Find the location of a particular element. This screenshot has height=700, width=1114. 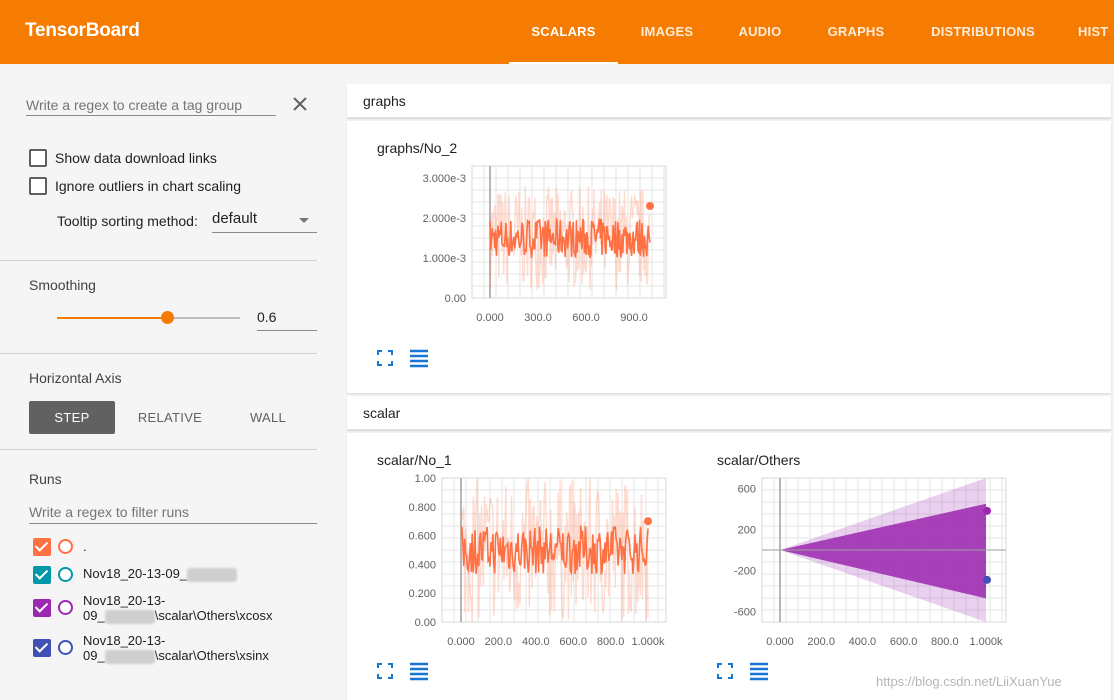

watermark-text: https://blog.csdn.net/LiiXuanYue is located at coordinates (969, 681).